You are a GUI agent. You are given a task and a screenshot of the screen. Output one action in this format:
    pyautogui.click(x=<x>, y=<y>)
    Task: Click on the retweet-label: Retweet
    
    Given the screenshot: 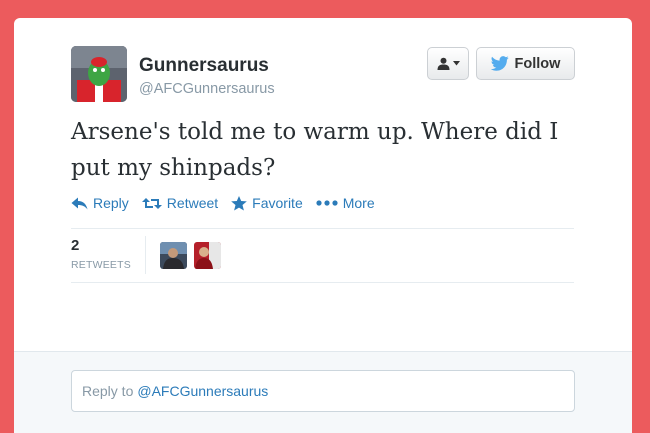 What is the action you would take?
    pyautogui.click(x=192, y=203)
    